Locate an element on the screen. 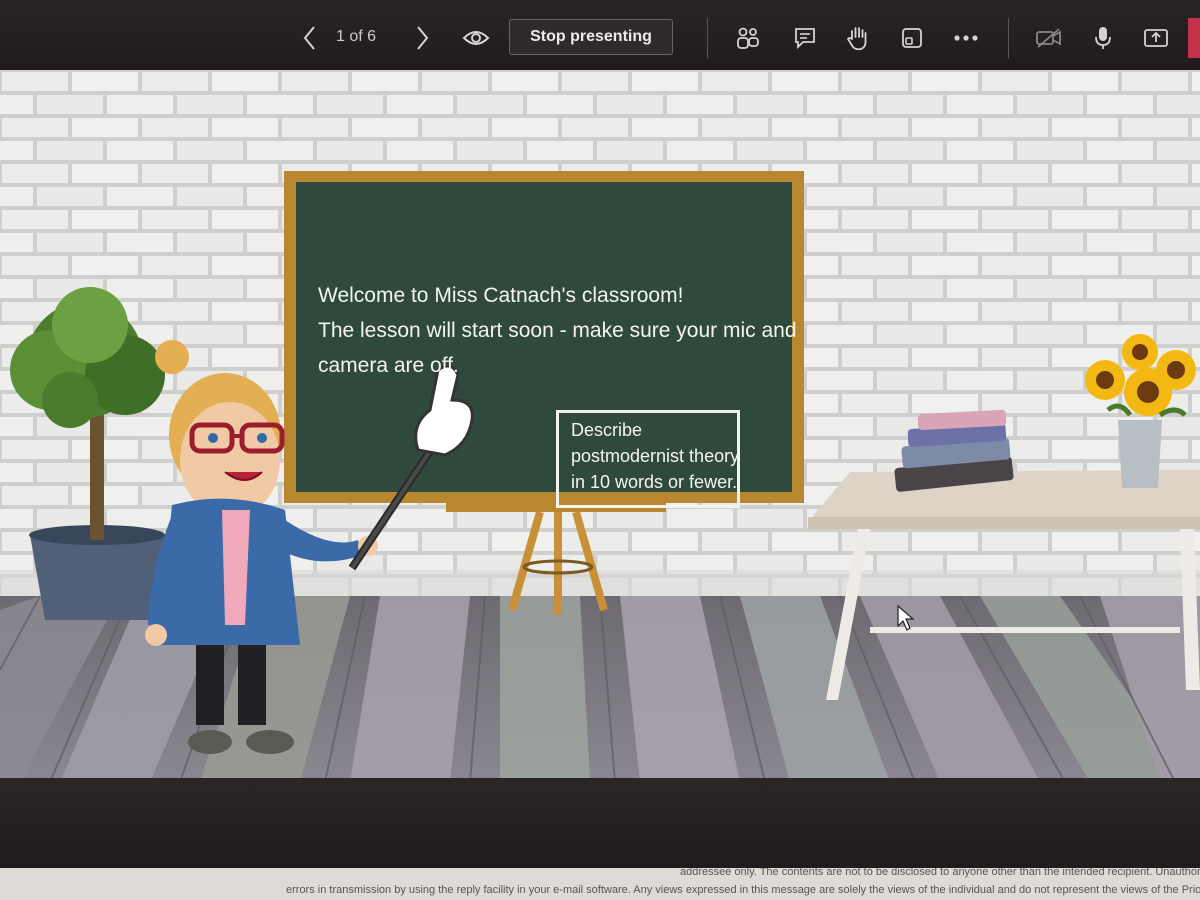 The width and height of the screenshot is (1200, 900). mic-icon is located at coordinates (1103, 38).